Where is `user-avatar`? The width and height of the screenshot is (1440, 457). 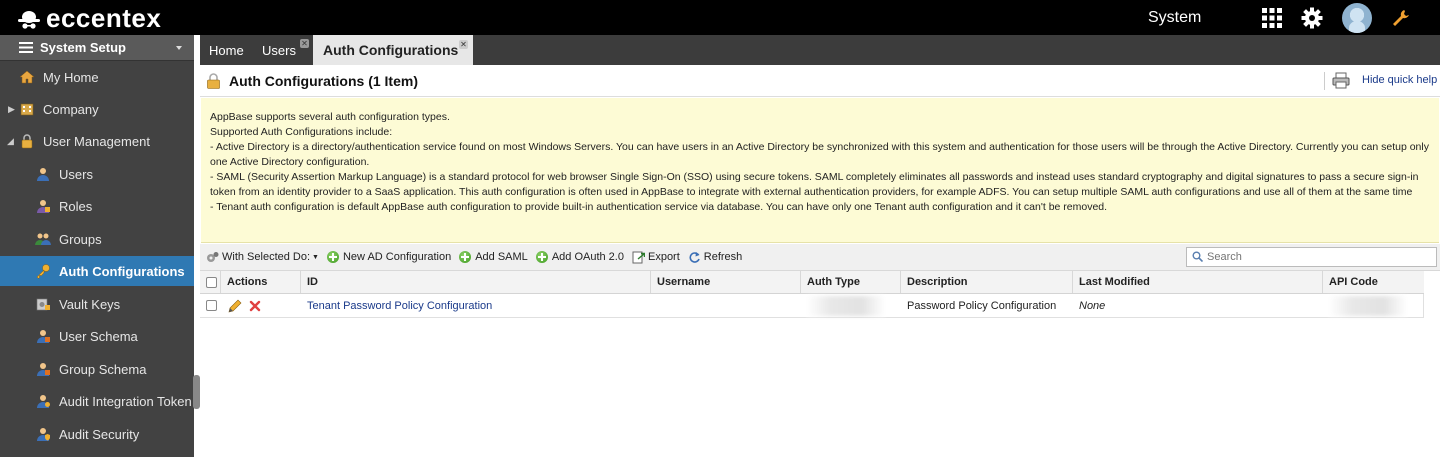
user-avatar is located at coordinates (1357, 18).